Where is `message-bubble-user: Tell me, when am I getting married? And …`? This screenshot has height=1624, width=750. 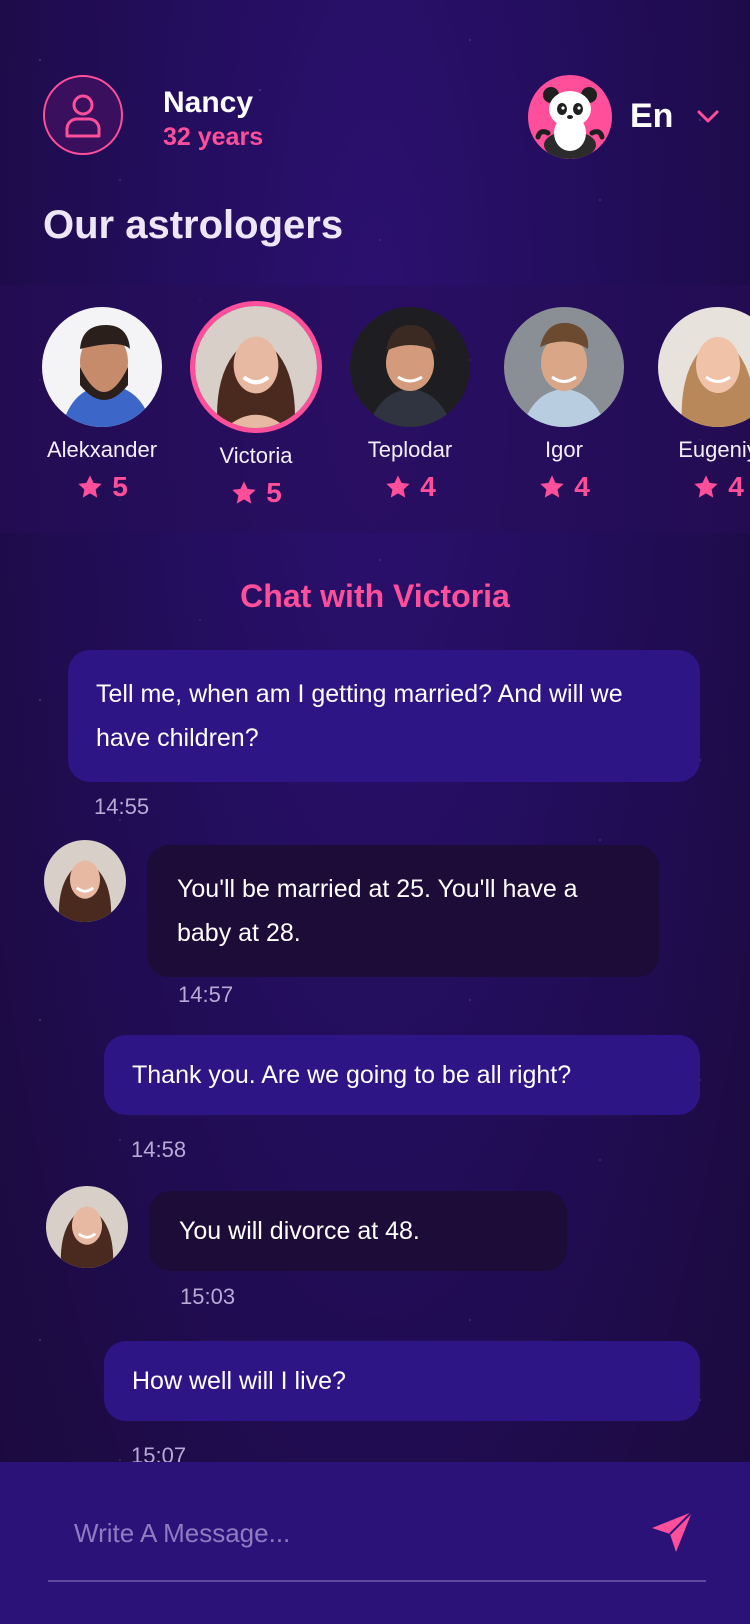
message-bubble-user: Tell me, when am I getting married? And … is located at coordinates (384, 716).